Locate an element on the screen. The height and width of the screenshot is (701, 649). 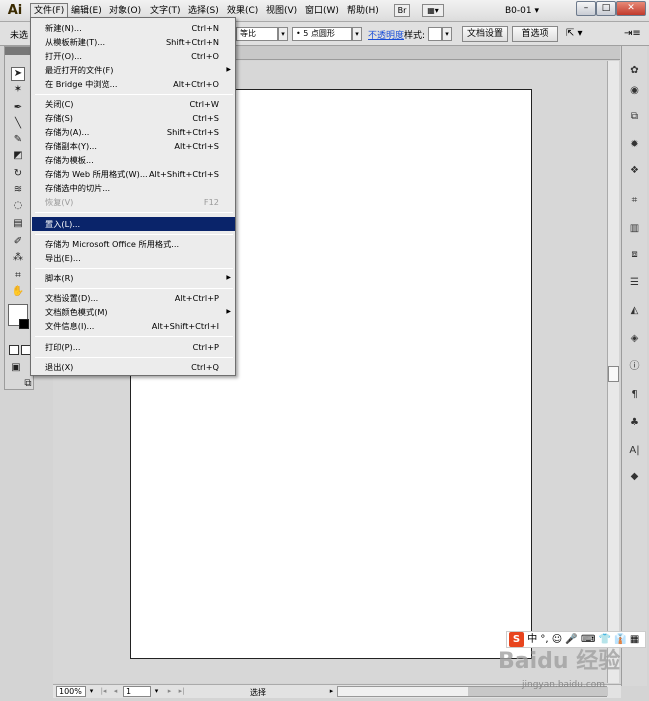
status-text: 选择 is located at coordinates (258, 692).